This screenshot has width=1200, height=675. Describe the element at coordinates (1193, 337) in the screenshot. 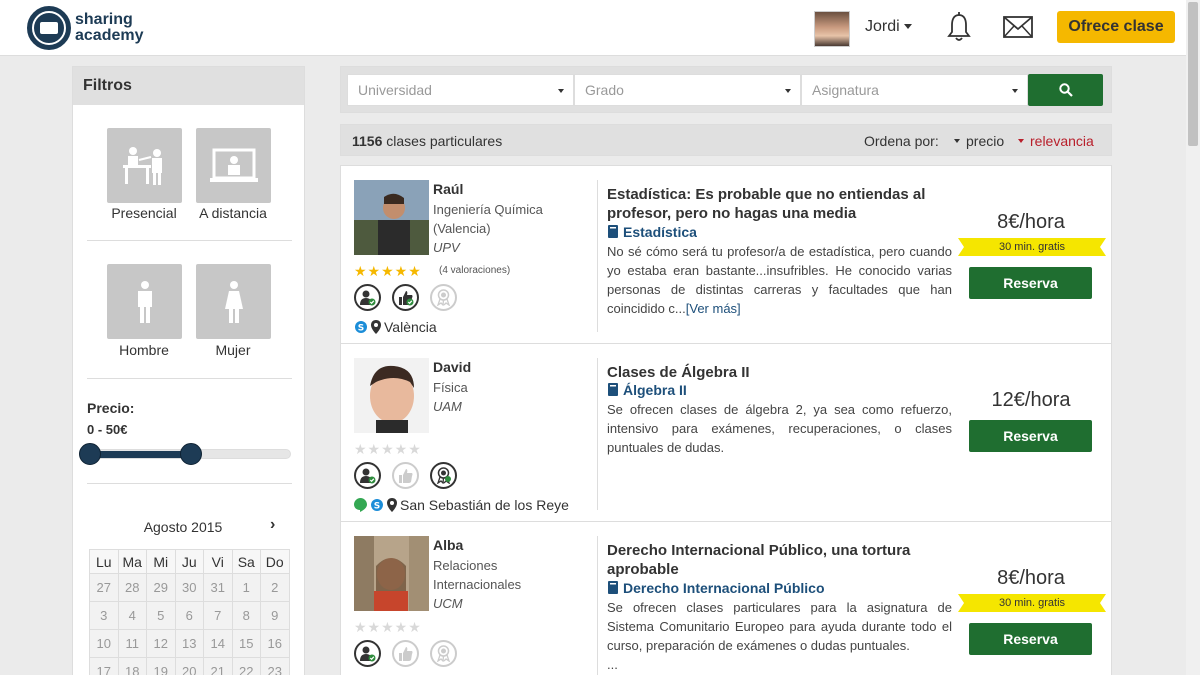

I see `page-scrollbar` at that location.